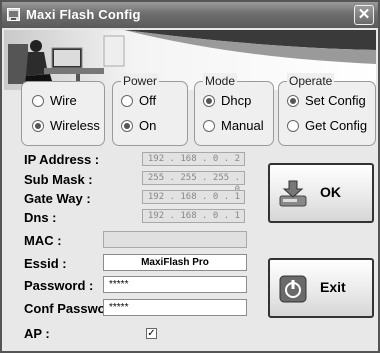 The image size is (380, 353). Describe the element at coordinates (242, 125) in the screenshot. I see `manual-label: Manual` at that location.